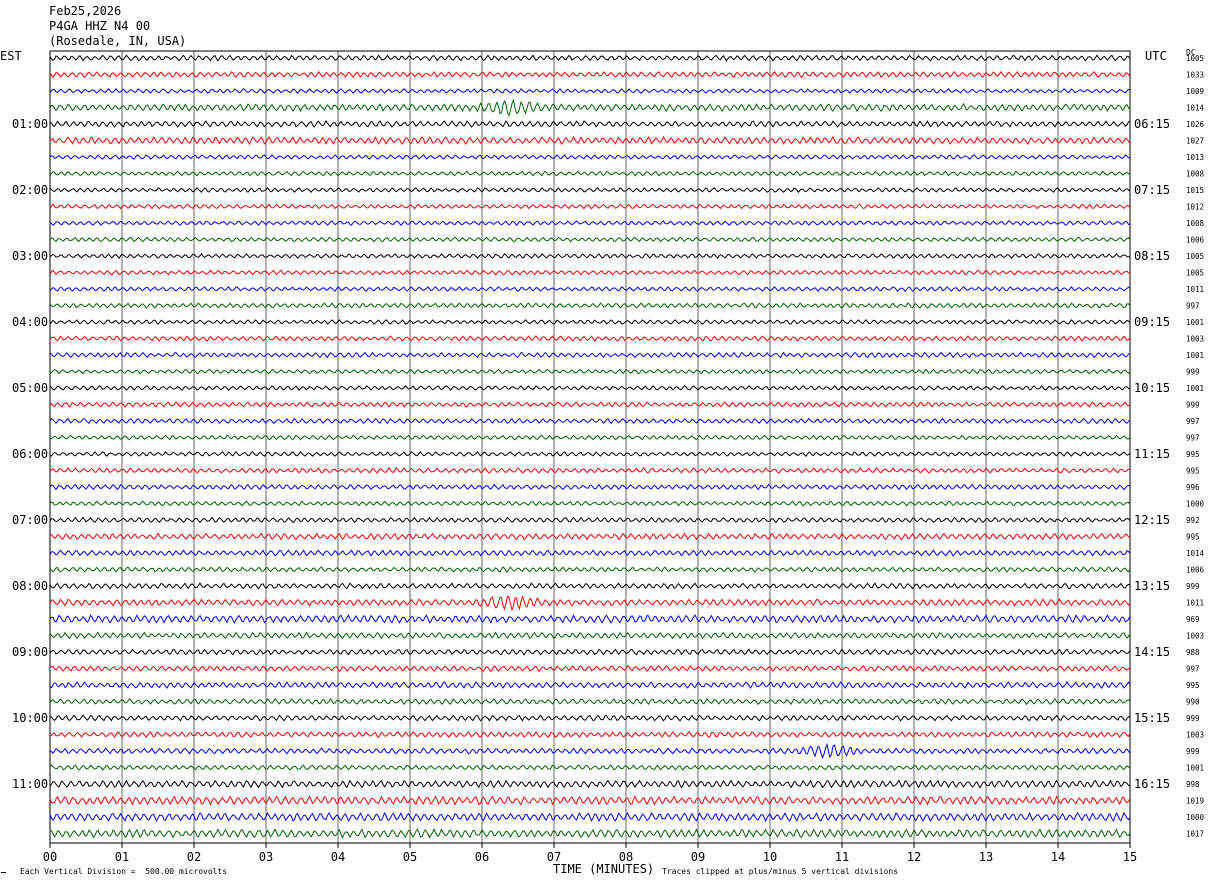 This screenshot has height=886, width=1210. What do you see at coordinates (1152, 652) in the screenshot?
I see `right-hour-label: 14:15` at bounding box center [1152, 652].